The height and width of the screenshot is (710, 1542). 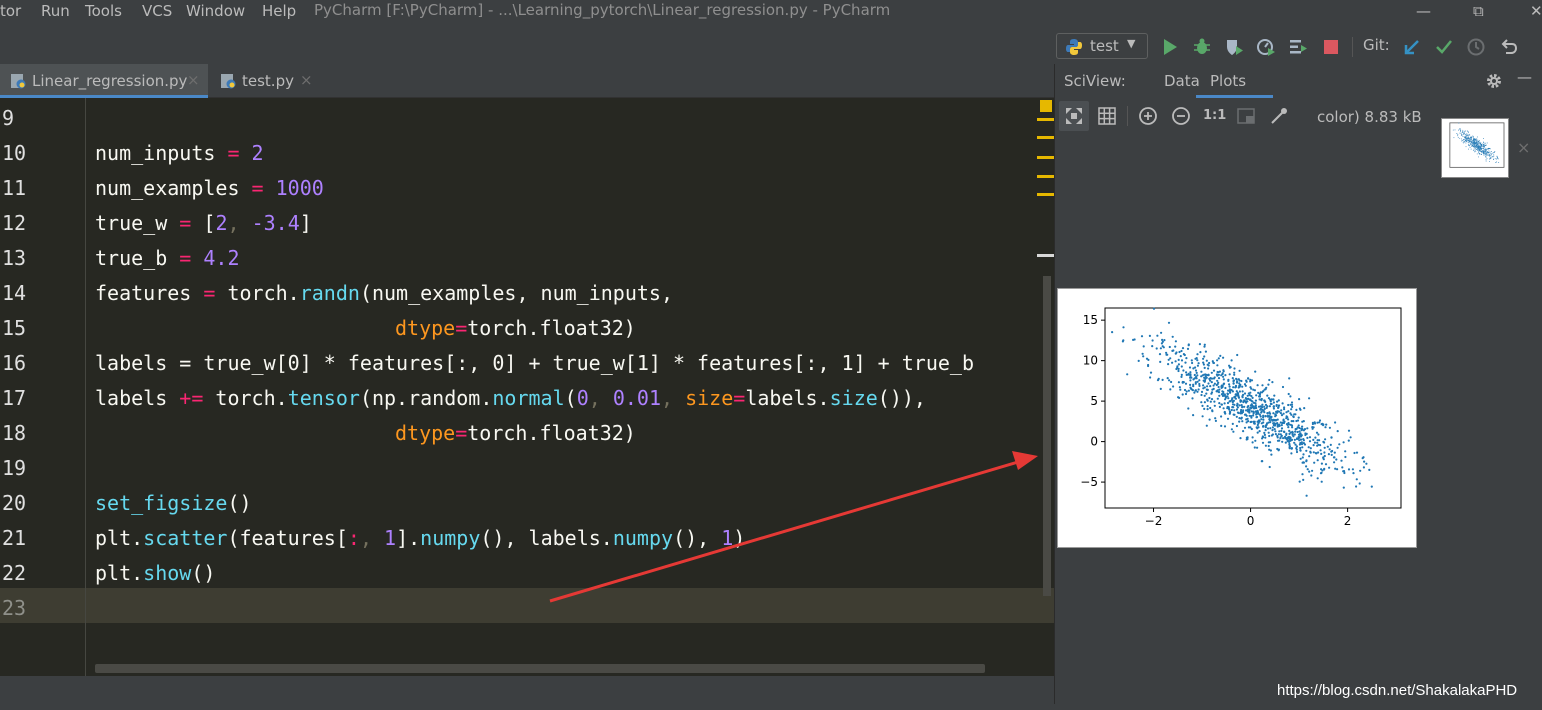 What do you see at coordinates (103, 11) in the screenshot?
I see `menu-item-tools: Tools` at bounding box center [103, 11].